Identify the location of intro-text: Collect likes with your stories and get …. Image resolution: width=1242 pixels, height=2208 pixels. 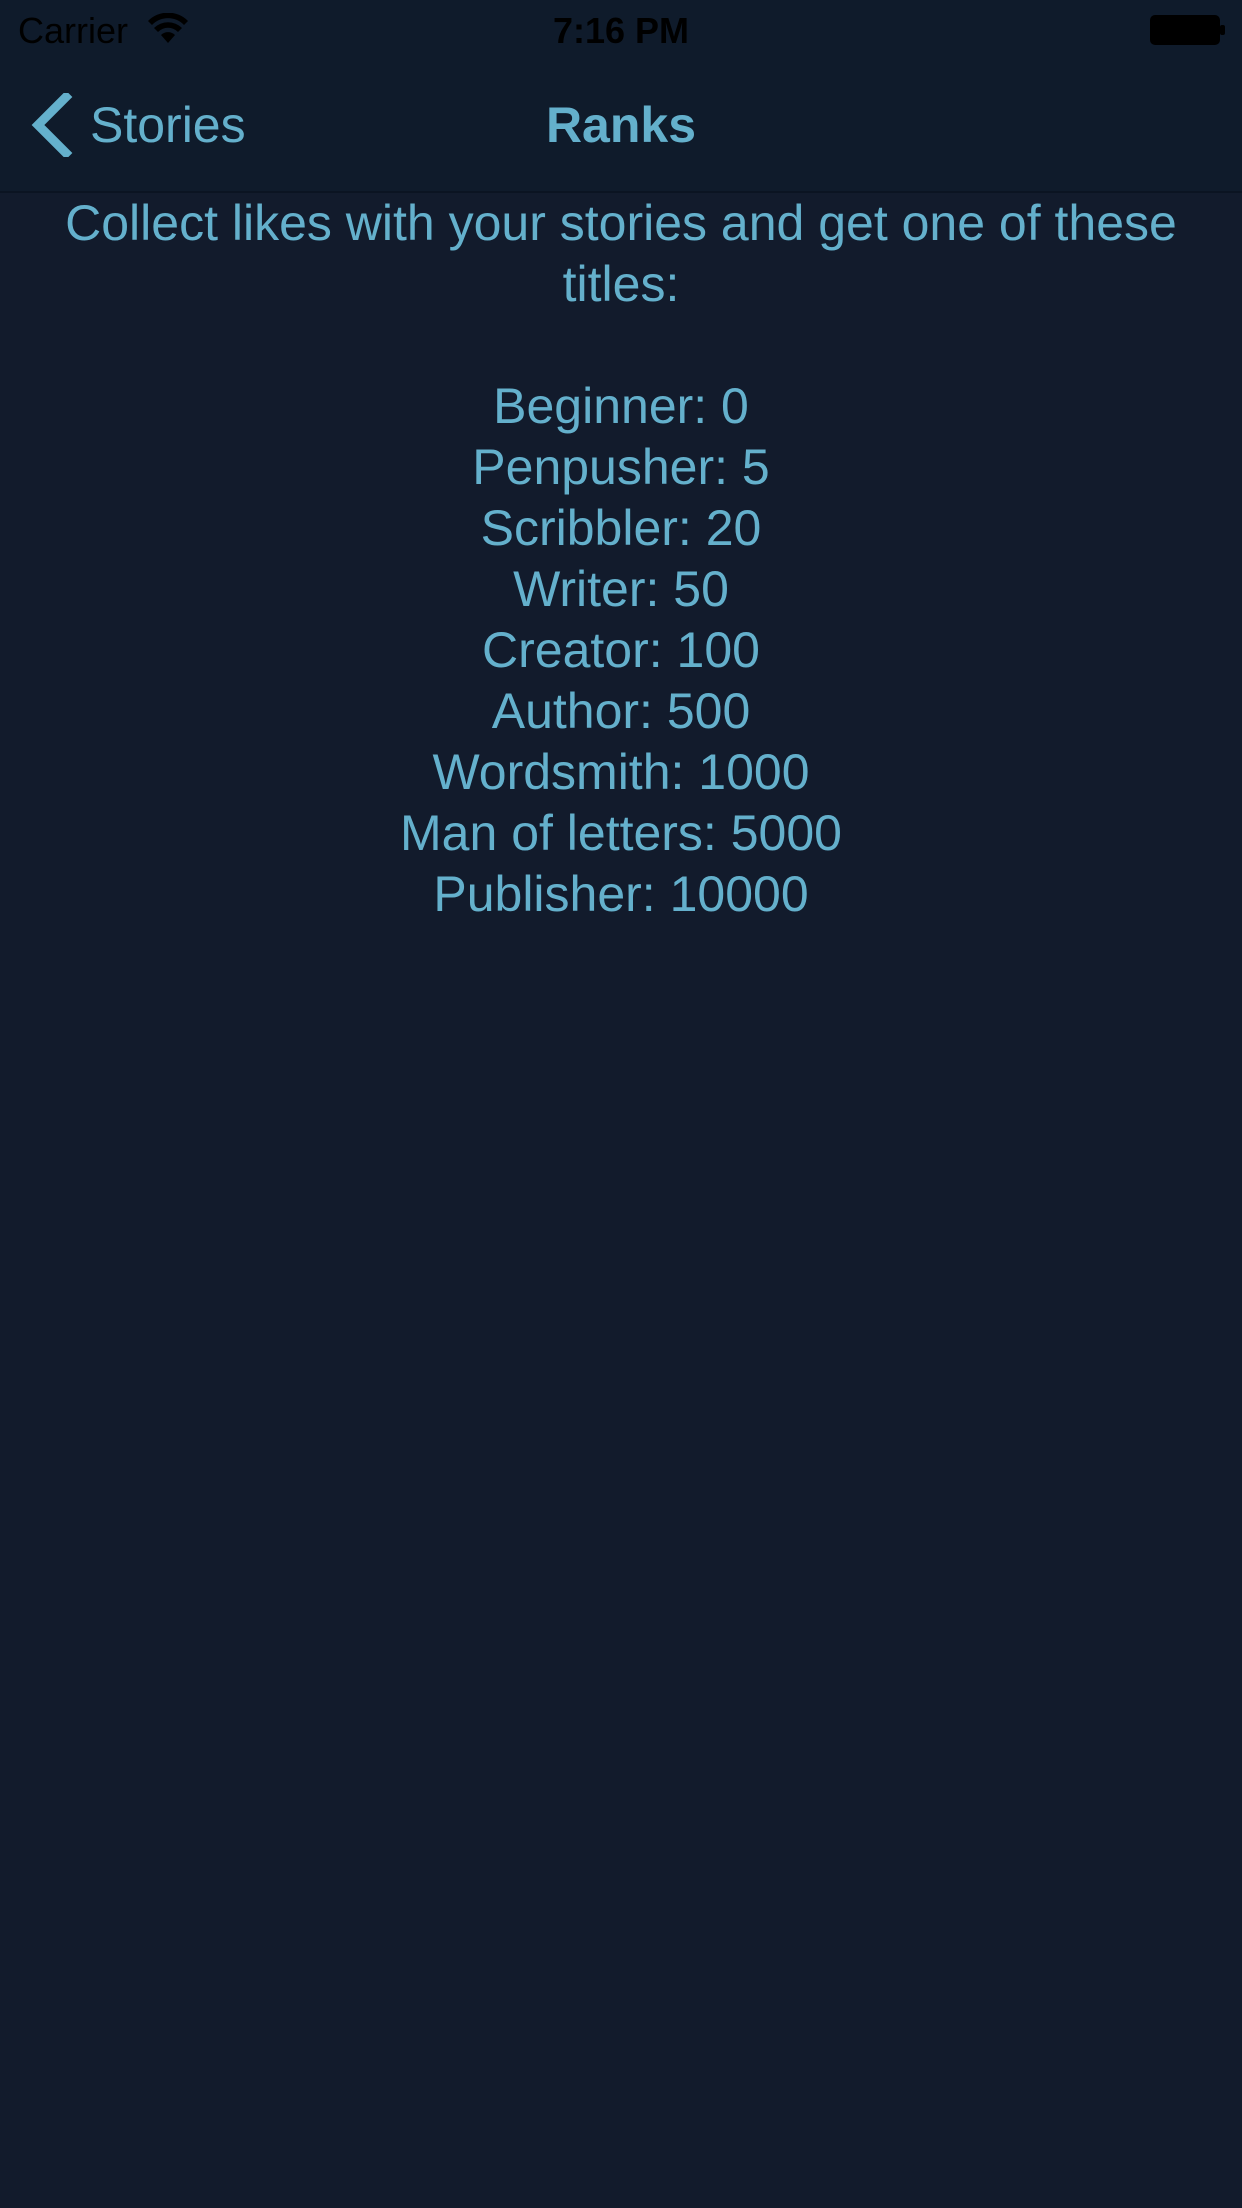
(621, 253).